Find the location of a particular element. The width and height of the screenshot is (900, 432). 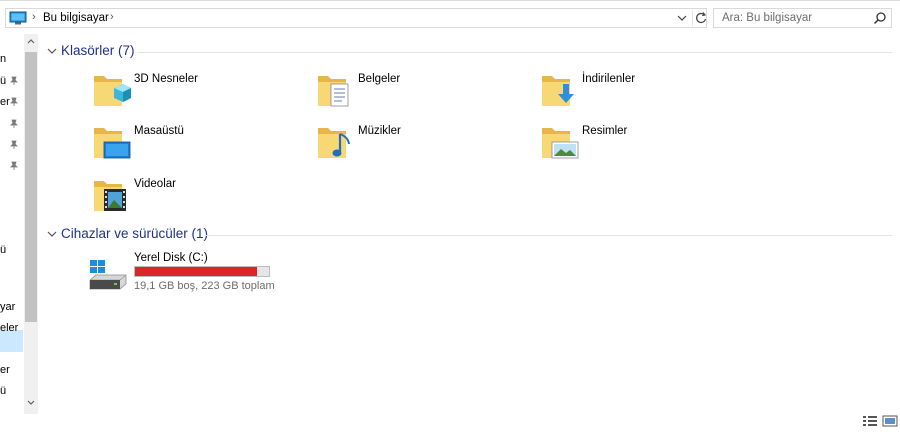

folder-label: İndirilenler is located at coordinates (609, 79).